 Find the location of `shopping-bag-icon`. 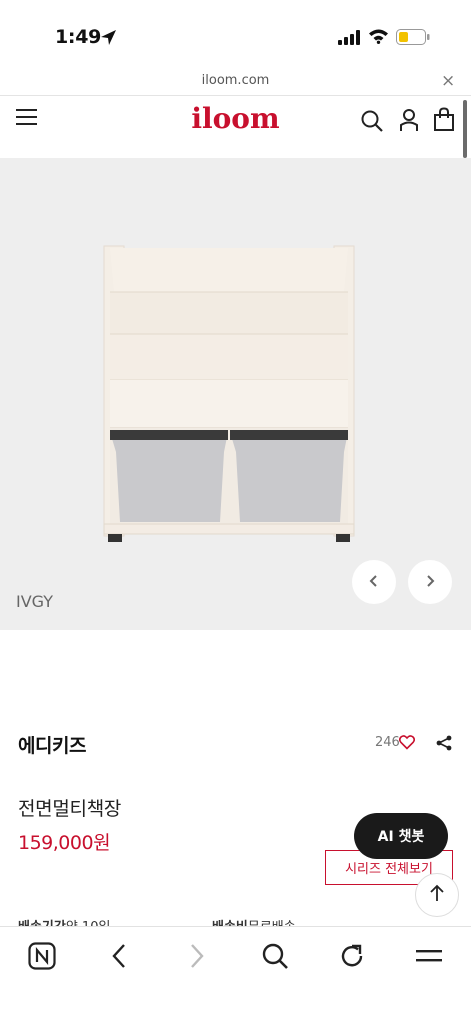

shopping-bag-icon is located at coordinates (444, 121).